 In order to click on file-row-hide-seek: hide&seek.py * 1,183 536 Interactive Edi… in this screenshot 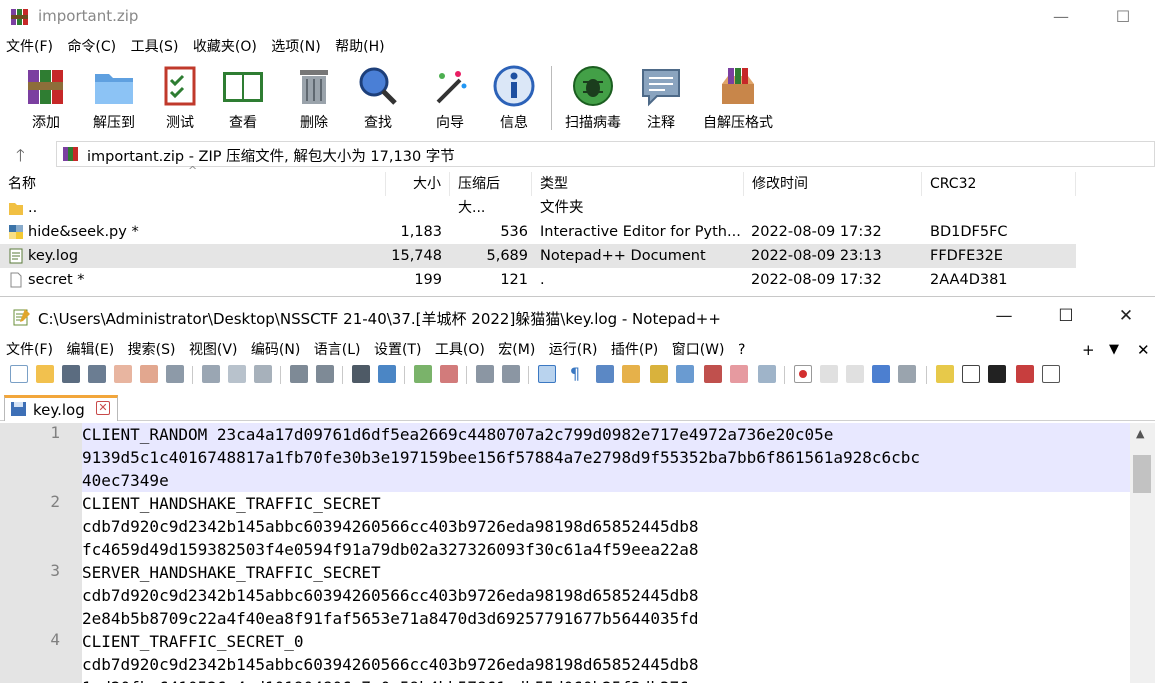, I will do `click(538, 232)`.